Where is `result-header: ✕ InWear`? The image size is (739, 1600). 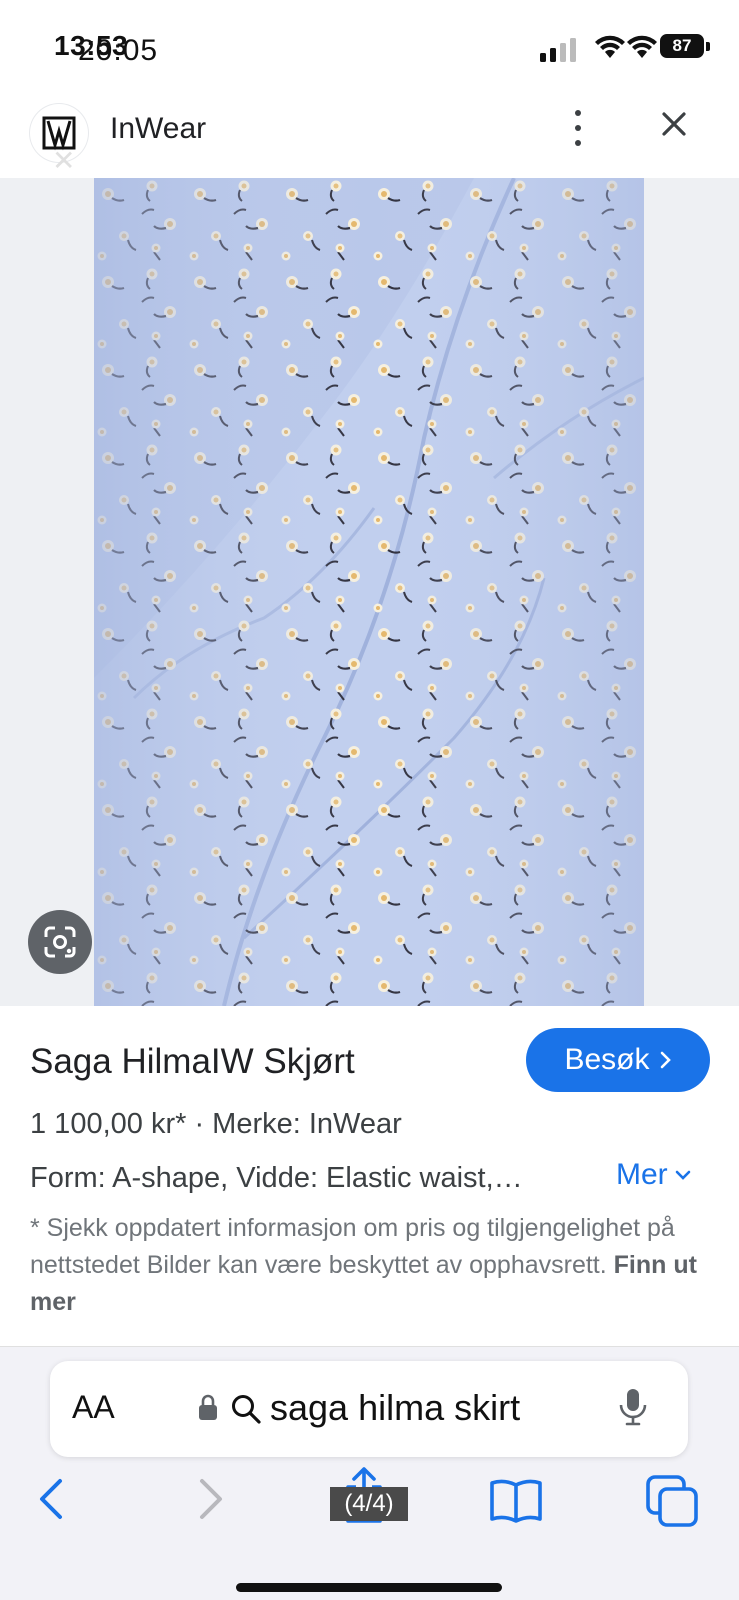
result-header: ✕ InWear is located at coordinates (369, 135).